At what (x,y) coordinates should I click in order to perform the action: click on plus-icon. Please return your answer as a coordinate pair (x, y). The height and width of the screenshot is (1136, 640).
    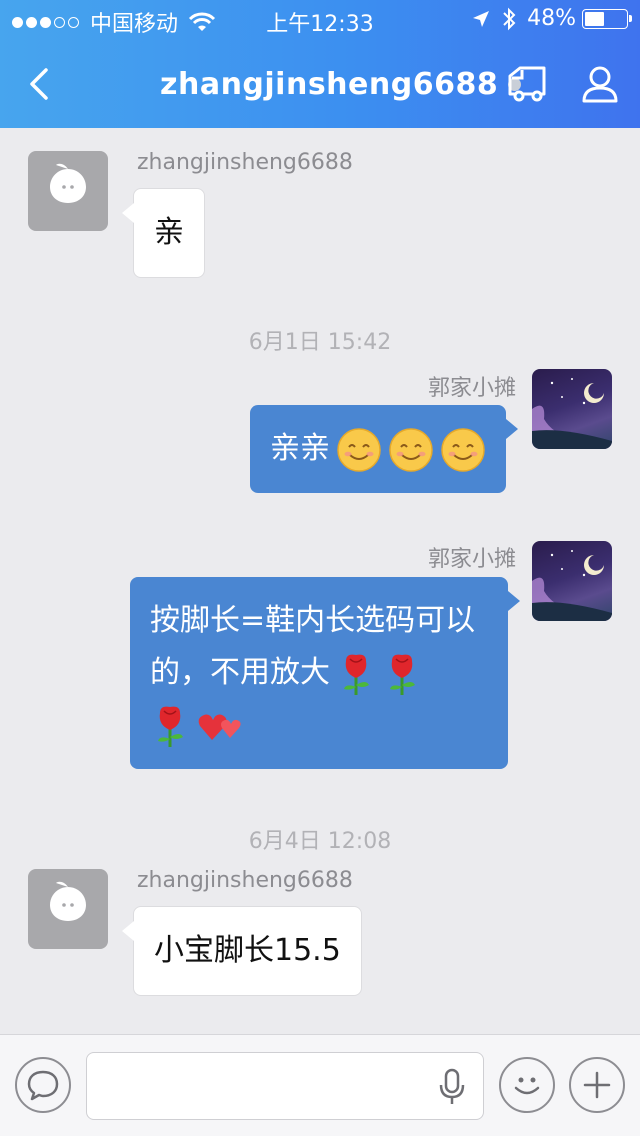
    Looking at the image, I should click on (597, 1085).